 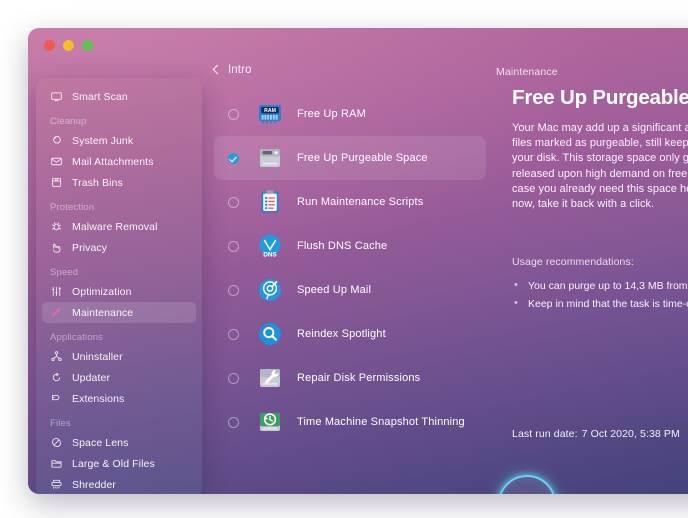 I want to click on clipboard-icon, so click(x=270, y=202).